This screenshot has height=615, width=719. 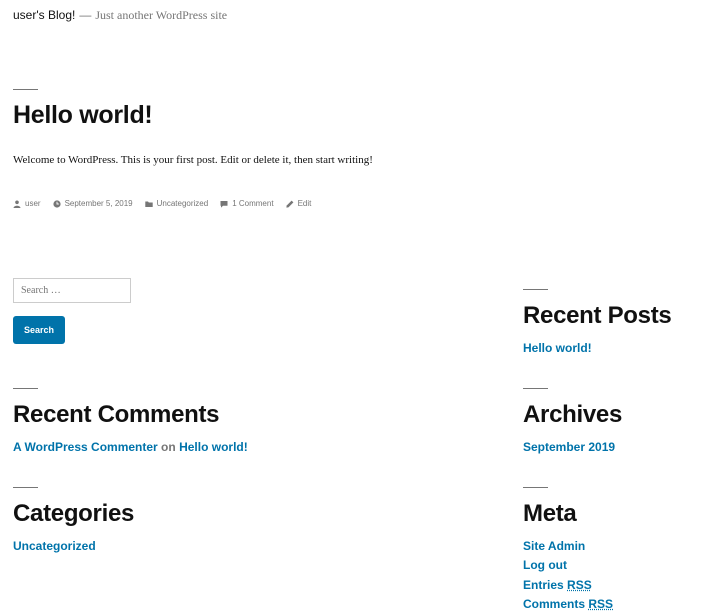 What do you see at coordinates (25, 388) in the screenshot?
I see `recent-comments-divider` at bounding box center [25, 388].